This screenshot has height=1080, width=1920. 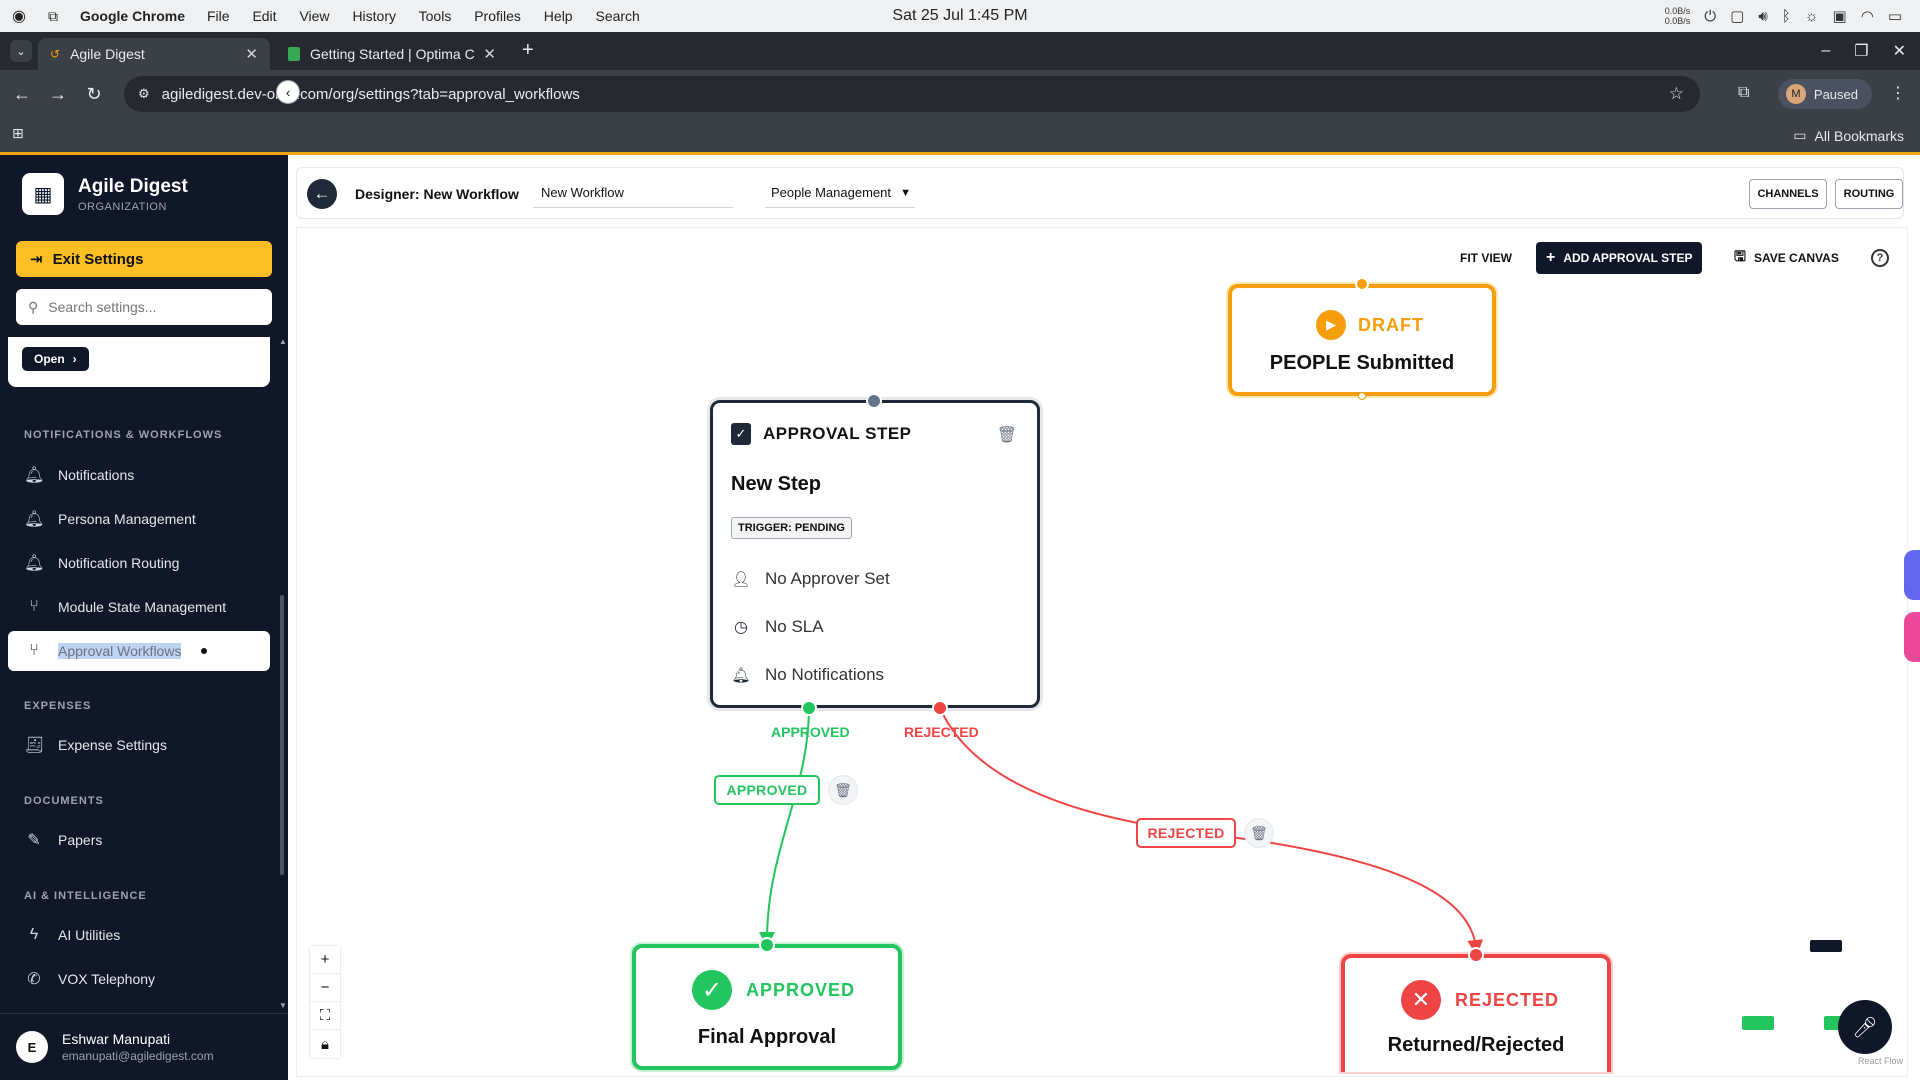 I want to click on window-switch-icon: ⧉, so click(x=53, y=16).